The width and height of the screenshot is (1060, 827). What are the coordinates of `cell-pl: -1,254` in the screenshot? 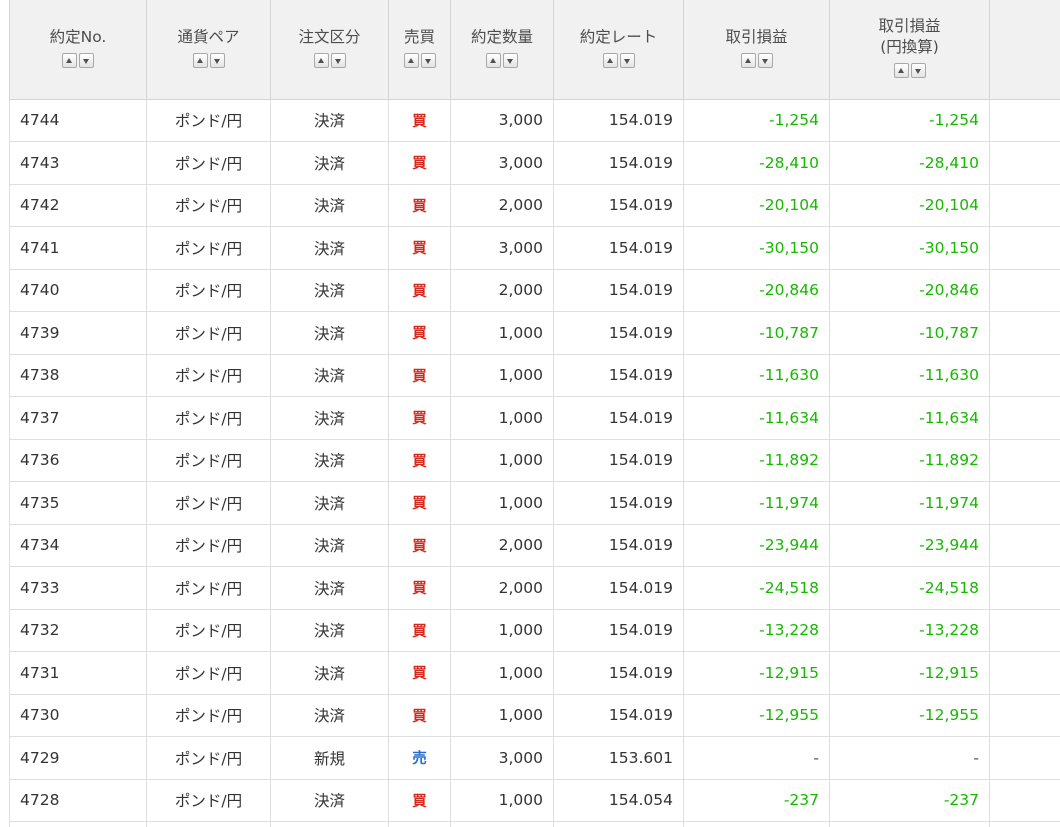 It's located at (756, 120).